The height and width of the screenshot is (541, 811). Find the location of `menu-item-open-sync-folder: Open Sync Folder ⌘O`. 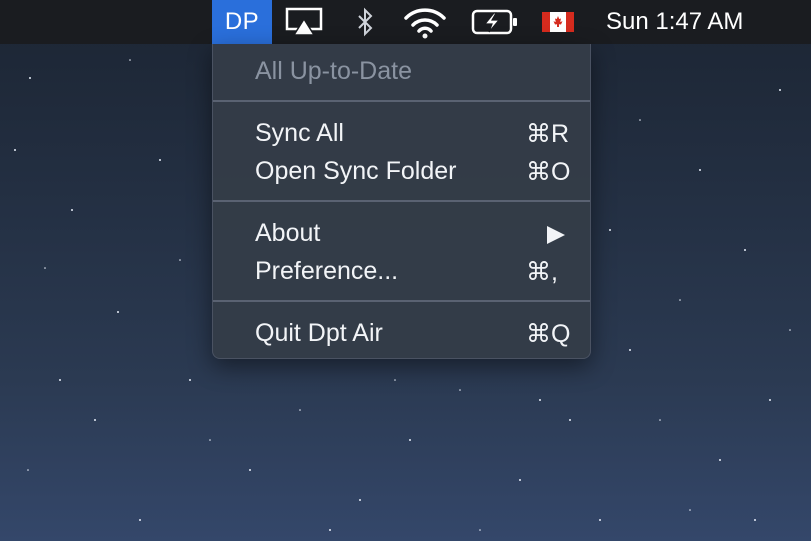

menu-item-open-sync-folder: Open Sync Folder ⌘O is located at coordinates (401, 171).